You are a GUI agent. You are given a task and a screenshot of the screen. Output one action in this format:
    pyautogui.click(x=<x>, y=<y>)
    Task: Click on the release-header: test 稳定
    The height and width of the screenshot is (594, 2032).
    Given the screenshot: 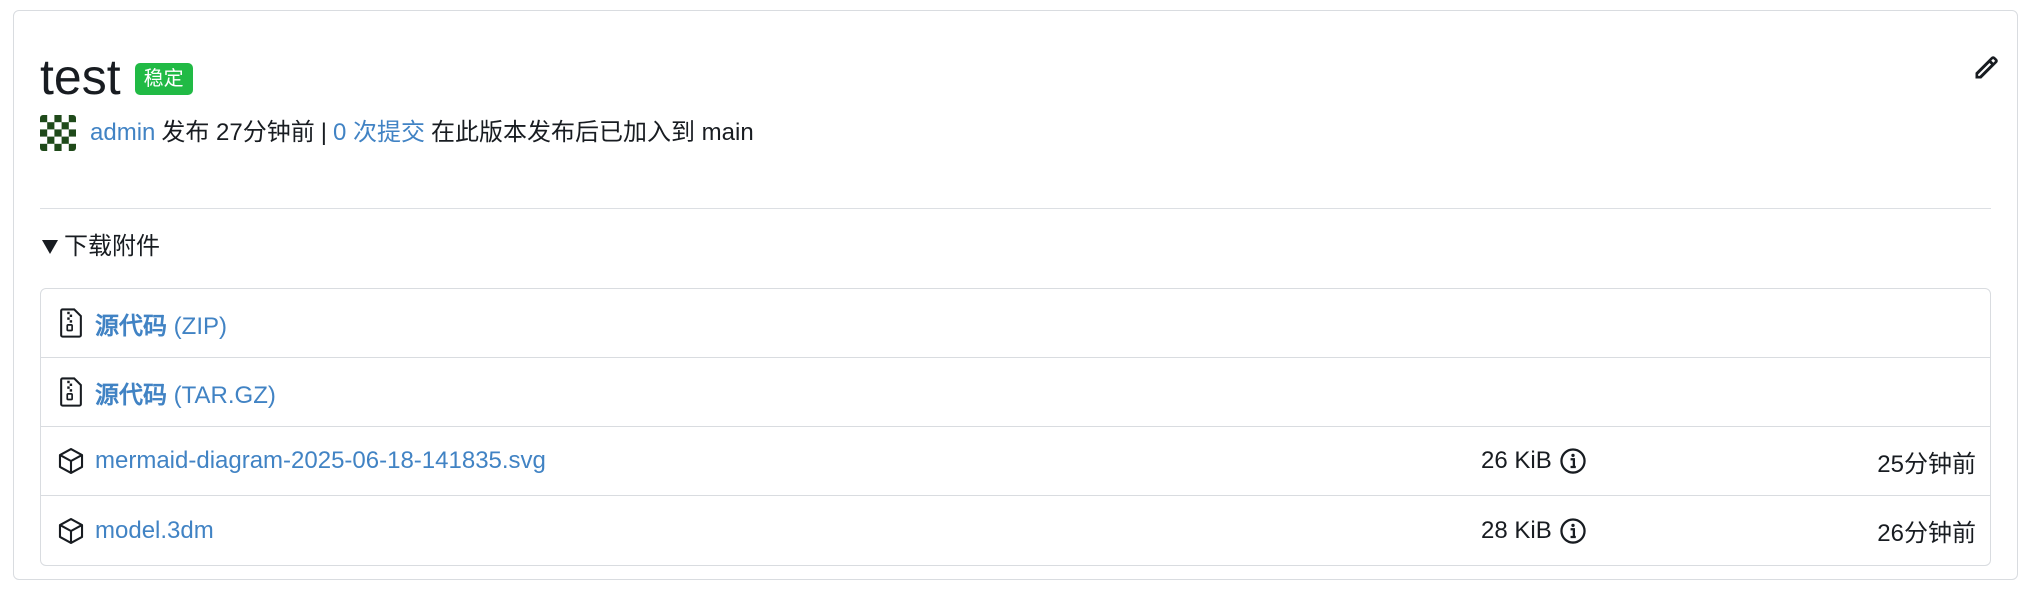 What is the action you would take?
    pyautogui.click(x=116, y=77)
    